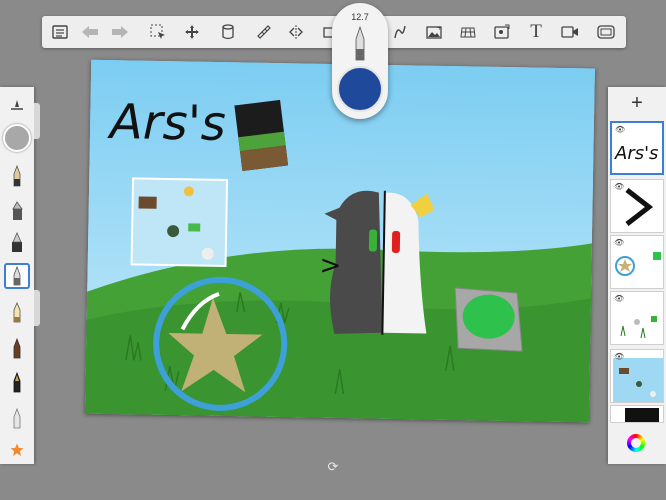  I want to click on layer-grass: 👁, so click(637, 318).